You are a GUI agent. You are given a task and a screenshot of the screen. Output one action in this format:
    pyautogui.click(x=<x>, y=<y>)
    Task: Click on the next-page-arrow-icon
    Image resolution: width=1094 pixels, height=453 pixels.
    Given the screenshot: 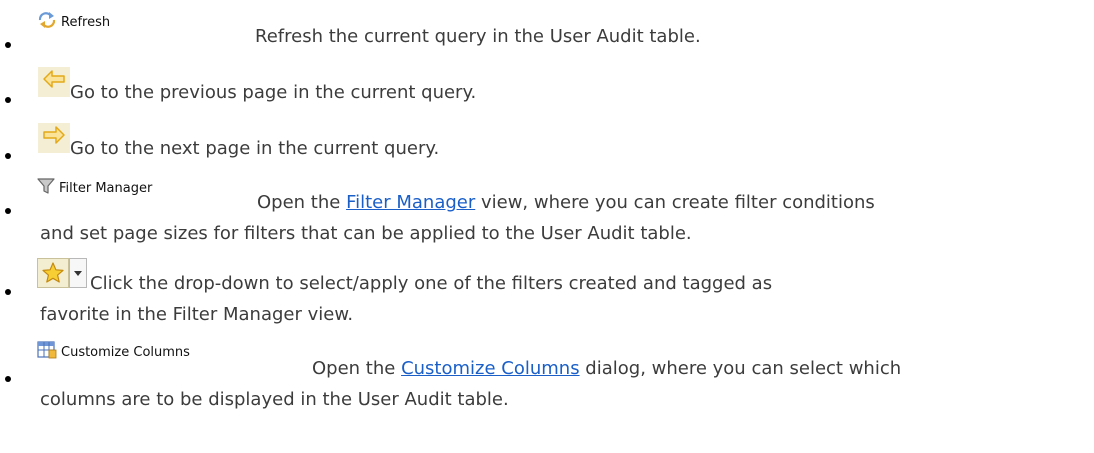 What is the action you would take?
    pyautogui.click(x=54, y=135)
    